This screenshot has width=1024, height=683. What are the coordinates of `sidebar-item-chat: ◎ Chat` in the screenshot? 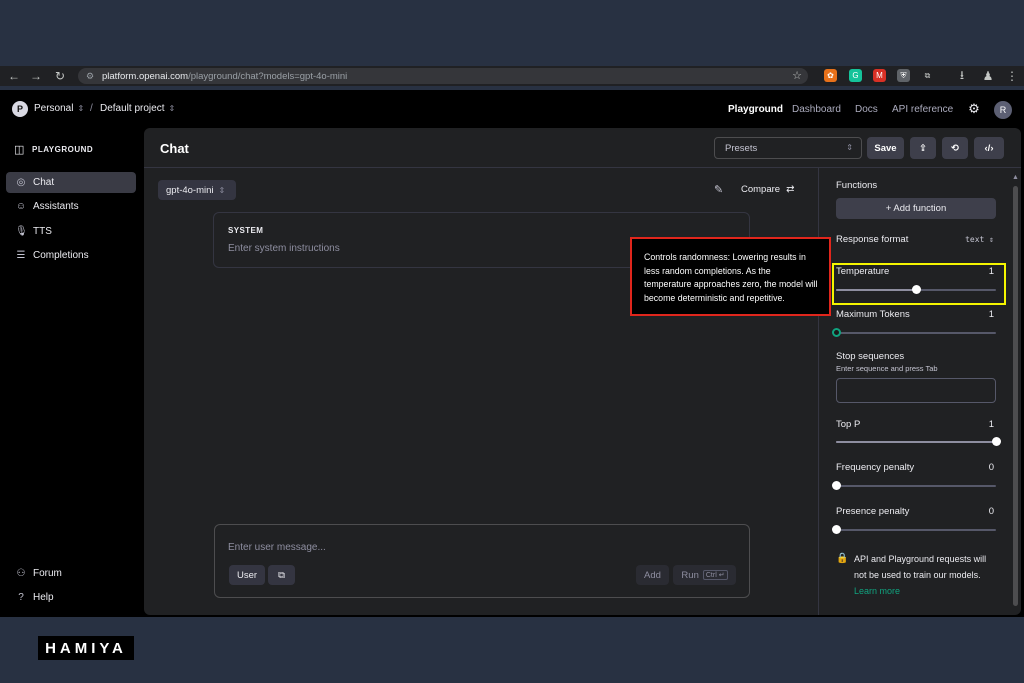 It's located at (71, 182).